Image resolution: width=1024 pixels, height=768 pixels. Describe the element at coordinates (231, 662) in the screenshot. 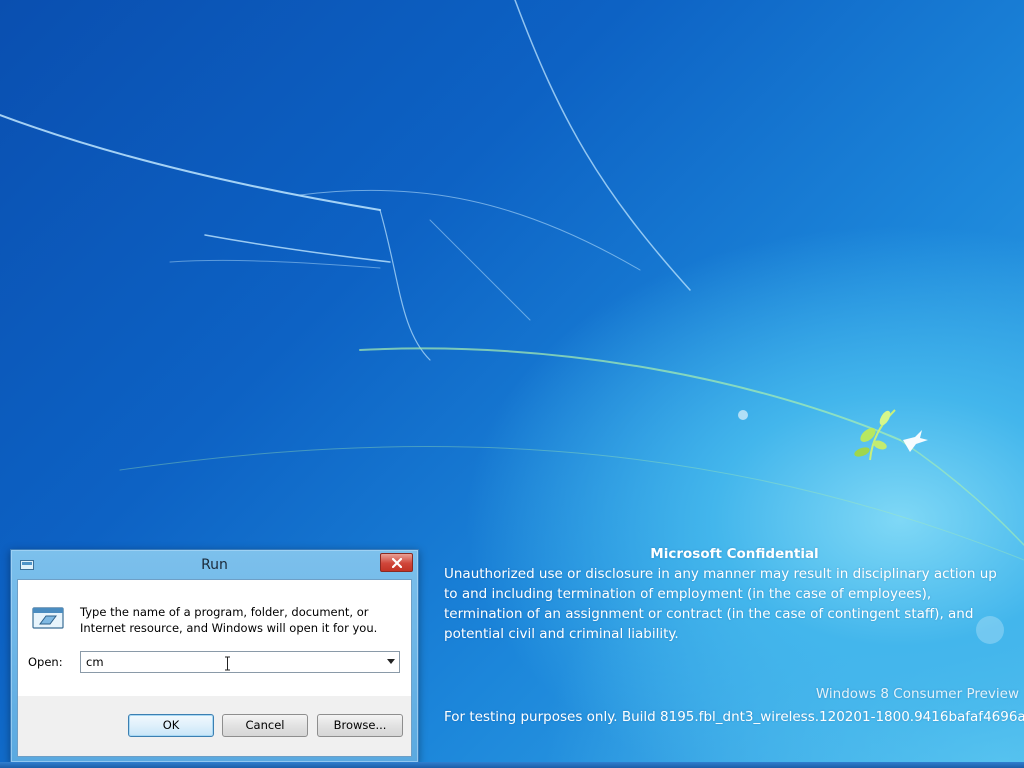

I see `open-input: cm` at that location.